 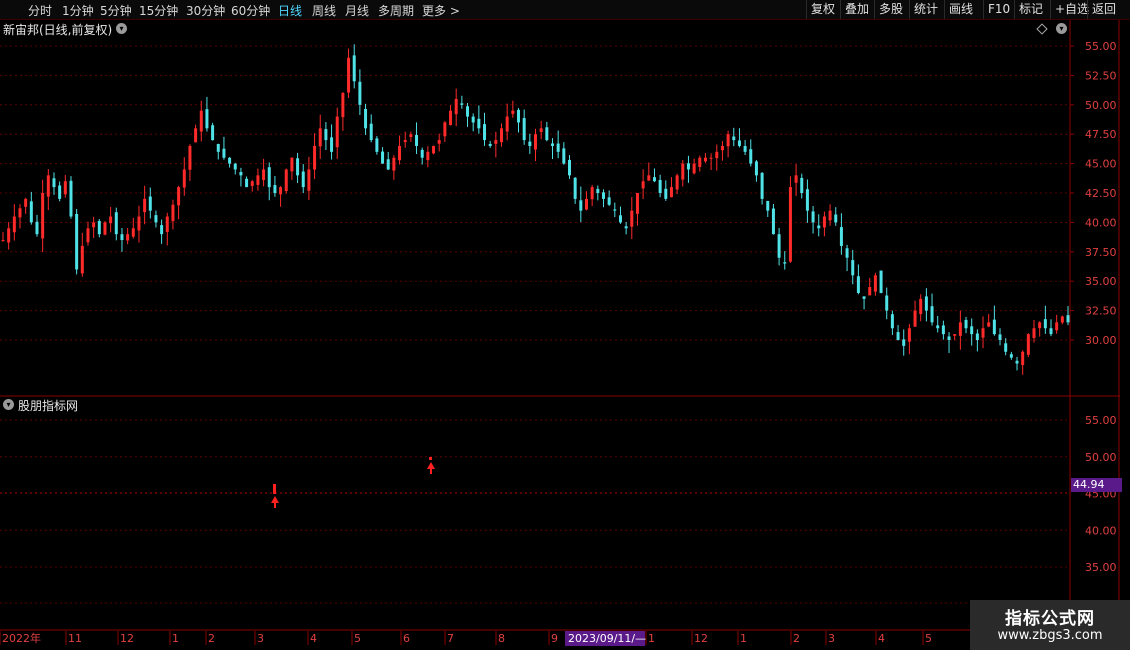 I want to click on toolbar-button-6: 标记, so click(x=1030, y=9).